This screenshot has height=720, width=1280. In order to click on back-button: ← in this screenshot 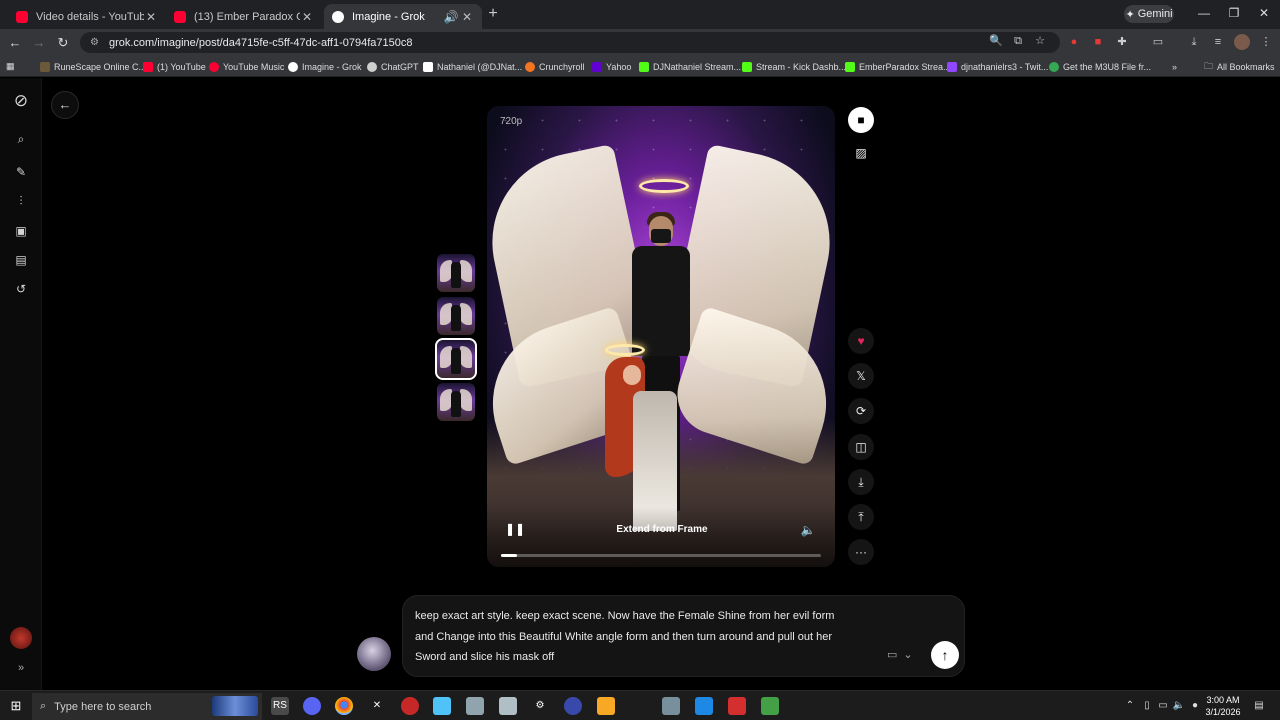, I will do `click(65, 105)`.